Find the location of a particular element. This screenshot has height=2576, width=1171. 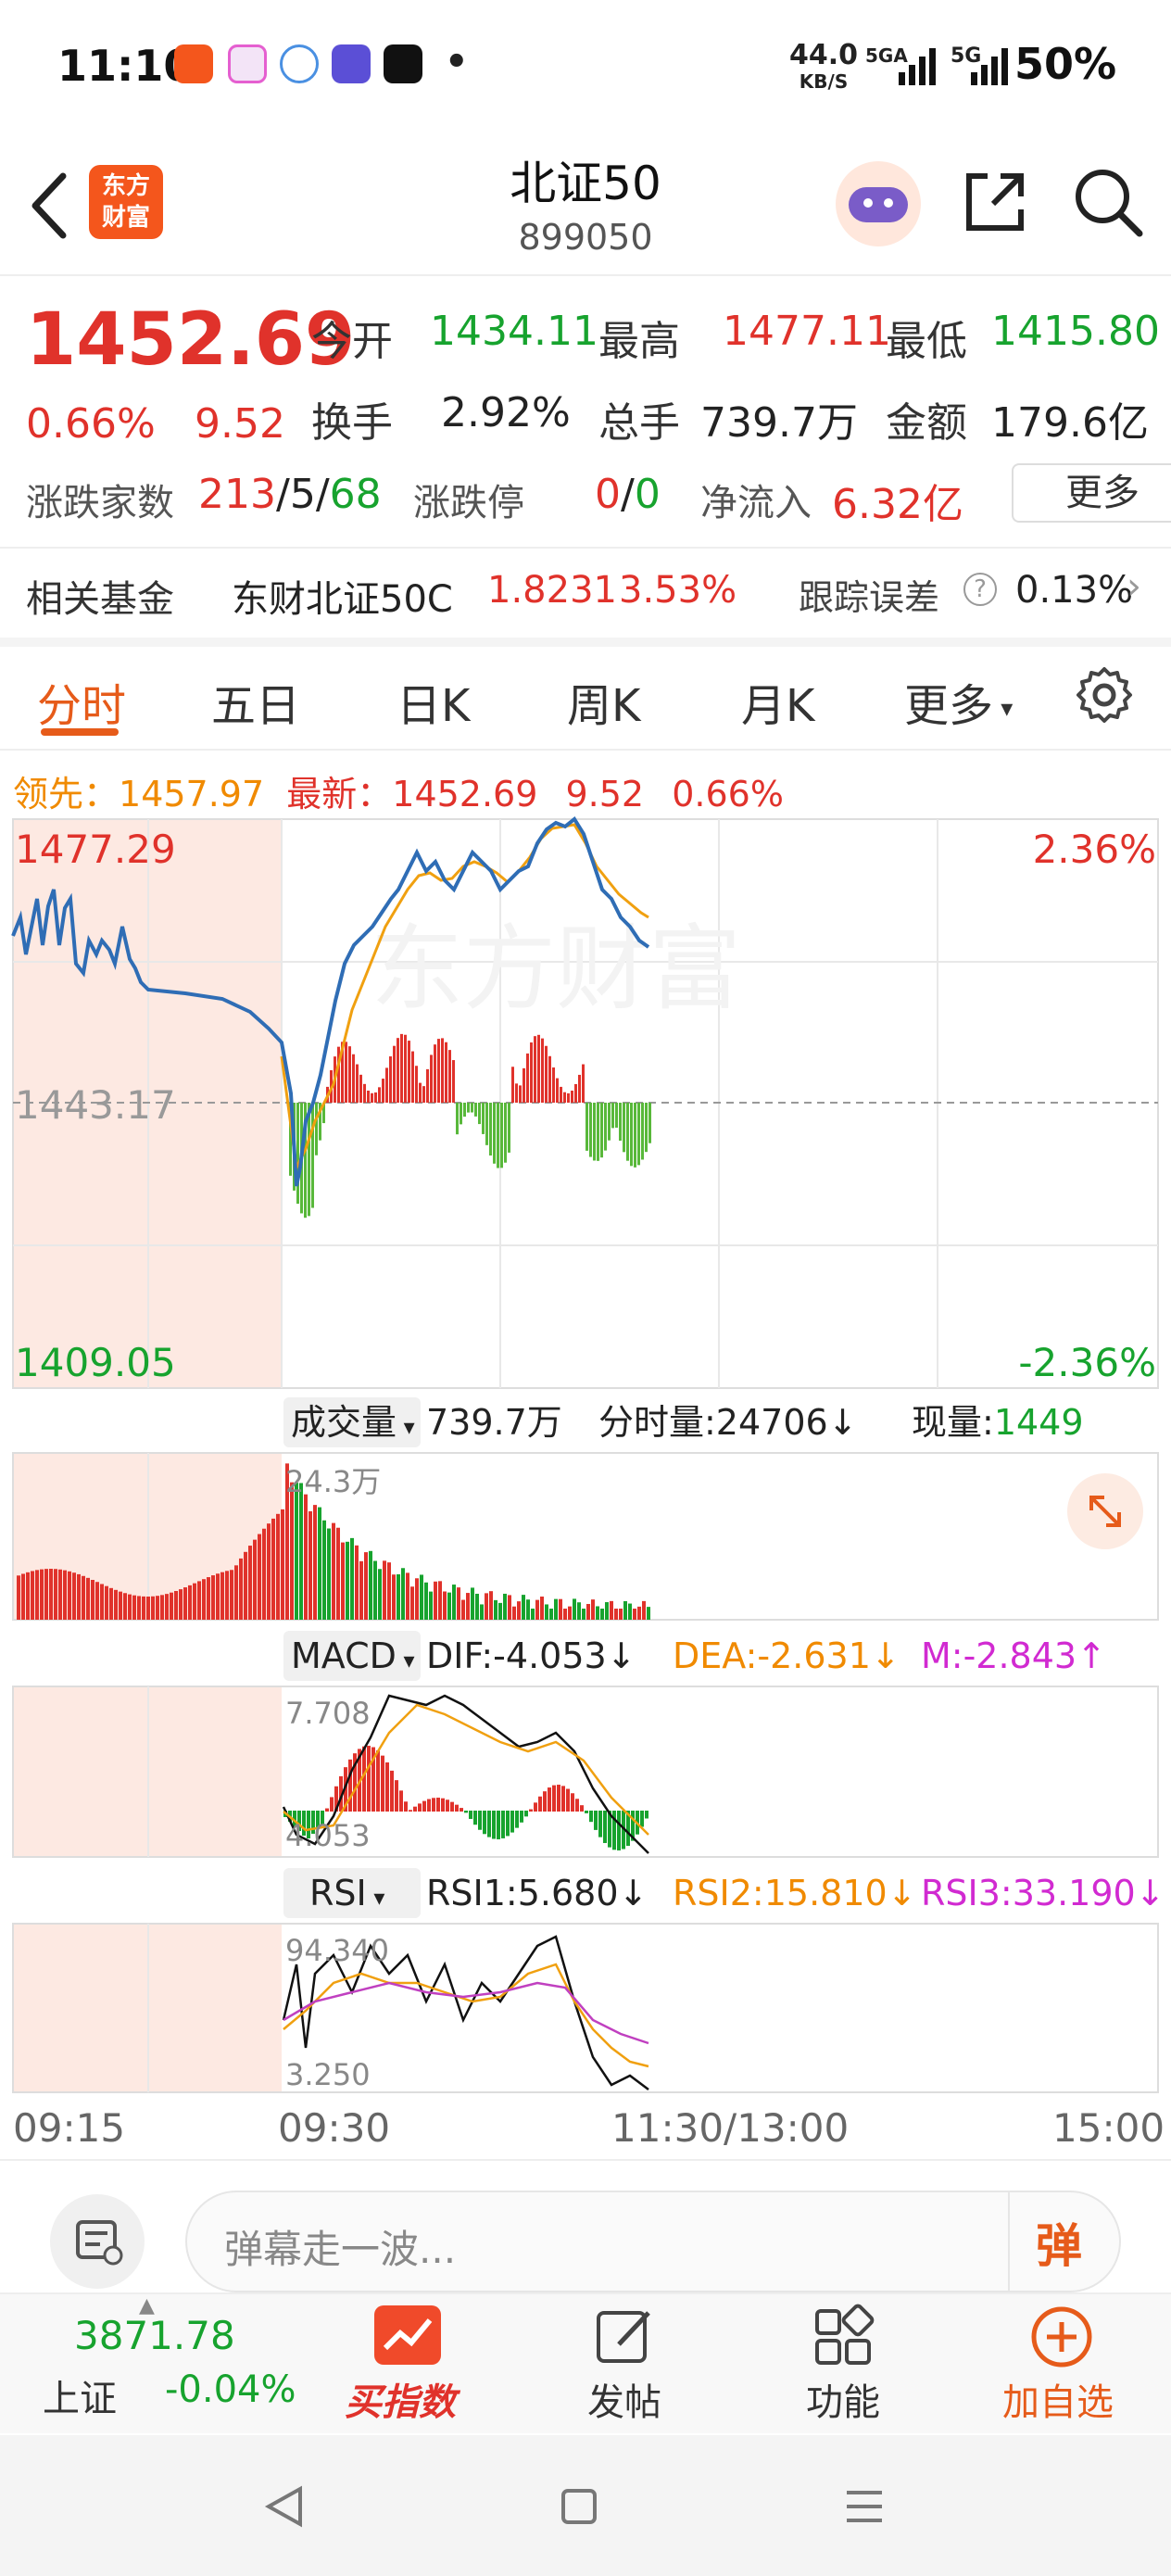

tab-five-day: 五日 is located at coordinates (256, 701).